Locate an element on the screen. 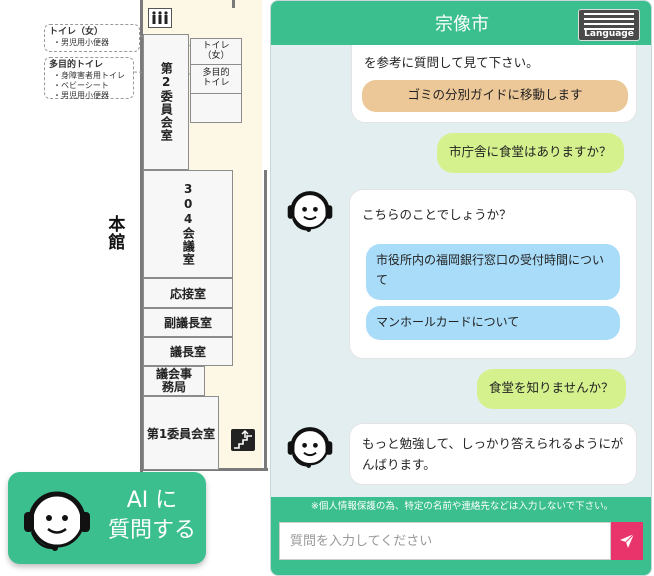  room-toilet-women: トイレ（女） is located at coordinates (216, 51).